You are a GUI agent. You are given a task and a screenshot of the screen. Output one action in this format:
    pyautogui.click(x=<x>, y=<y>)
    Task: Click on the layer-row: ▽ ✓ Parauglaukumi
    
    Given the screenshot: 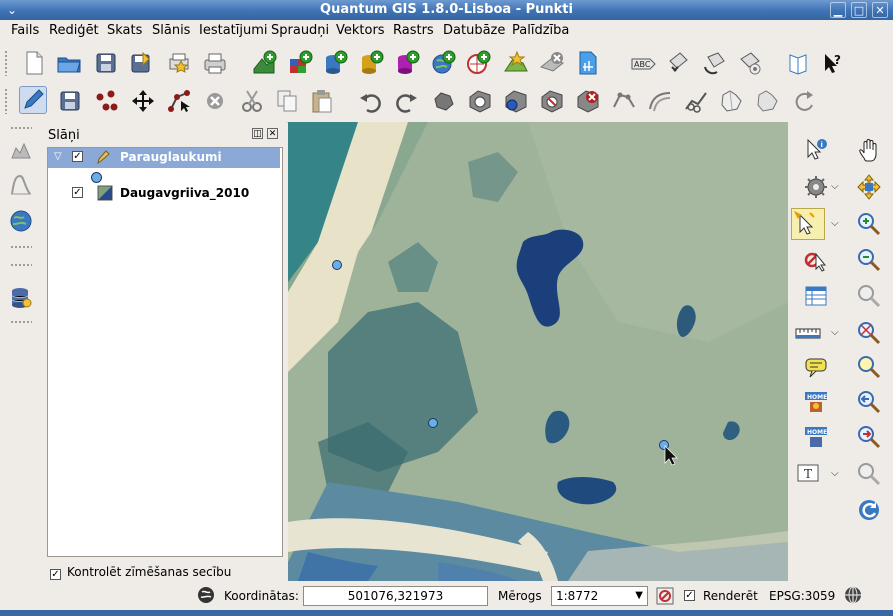 What is the action you would take?
    pyautogui.click(x=164, y=158)
    